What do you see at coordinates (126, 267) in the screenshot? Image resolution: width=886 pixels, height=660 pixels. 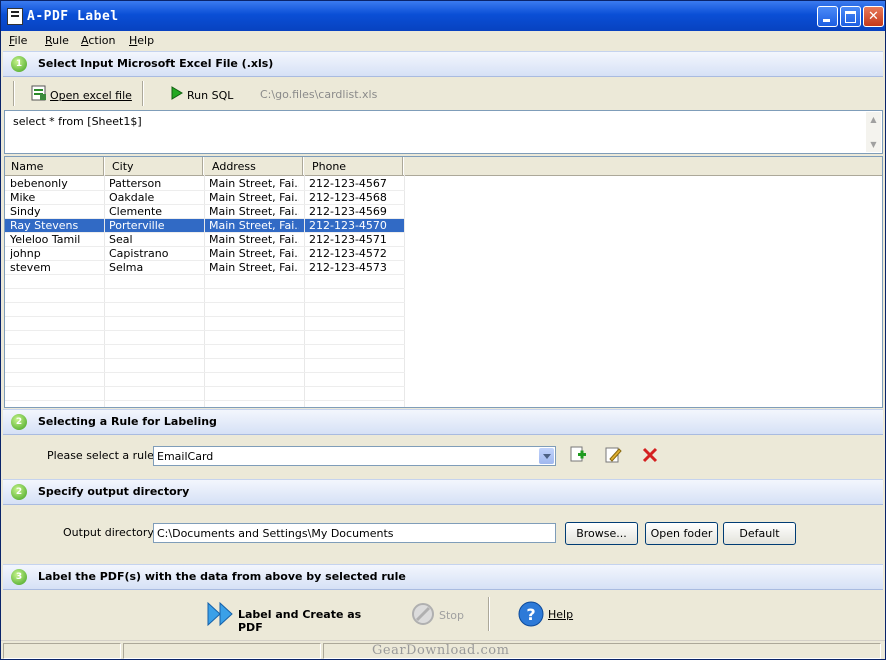 I see `table-cell: Selma` at bounding box center [126, 267].